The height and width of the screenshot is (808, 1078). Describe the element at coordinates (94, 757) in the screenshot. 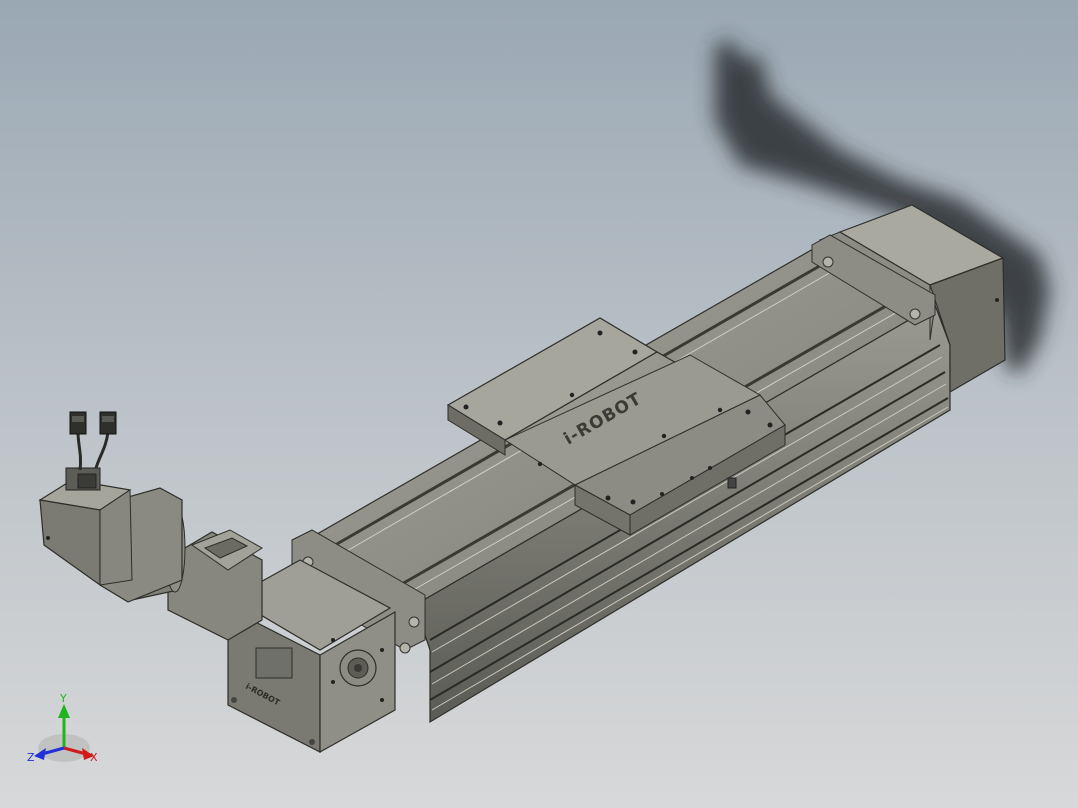

I see `x-axis-label: X` at that location.